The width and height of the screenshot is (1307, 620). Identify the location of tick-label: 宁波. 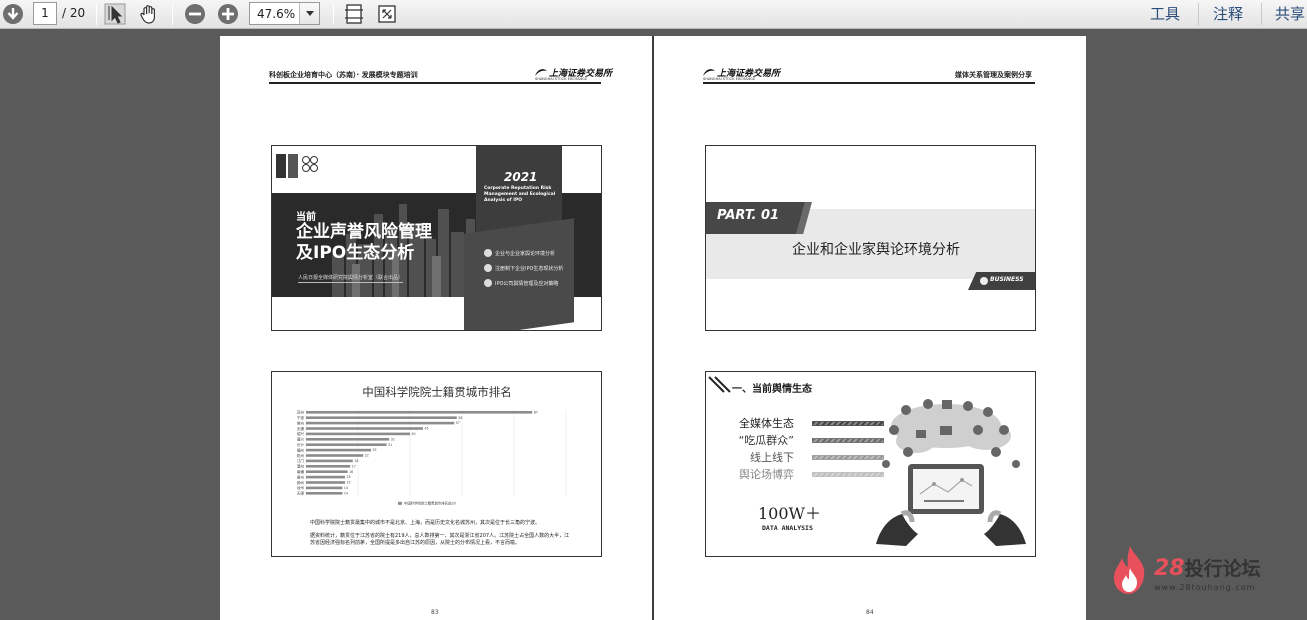
(301, 417).